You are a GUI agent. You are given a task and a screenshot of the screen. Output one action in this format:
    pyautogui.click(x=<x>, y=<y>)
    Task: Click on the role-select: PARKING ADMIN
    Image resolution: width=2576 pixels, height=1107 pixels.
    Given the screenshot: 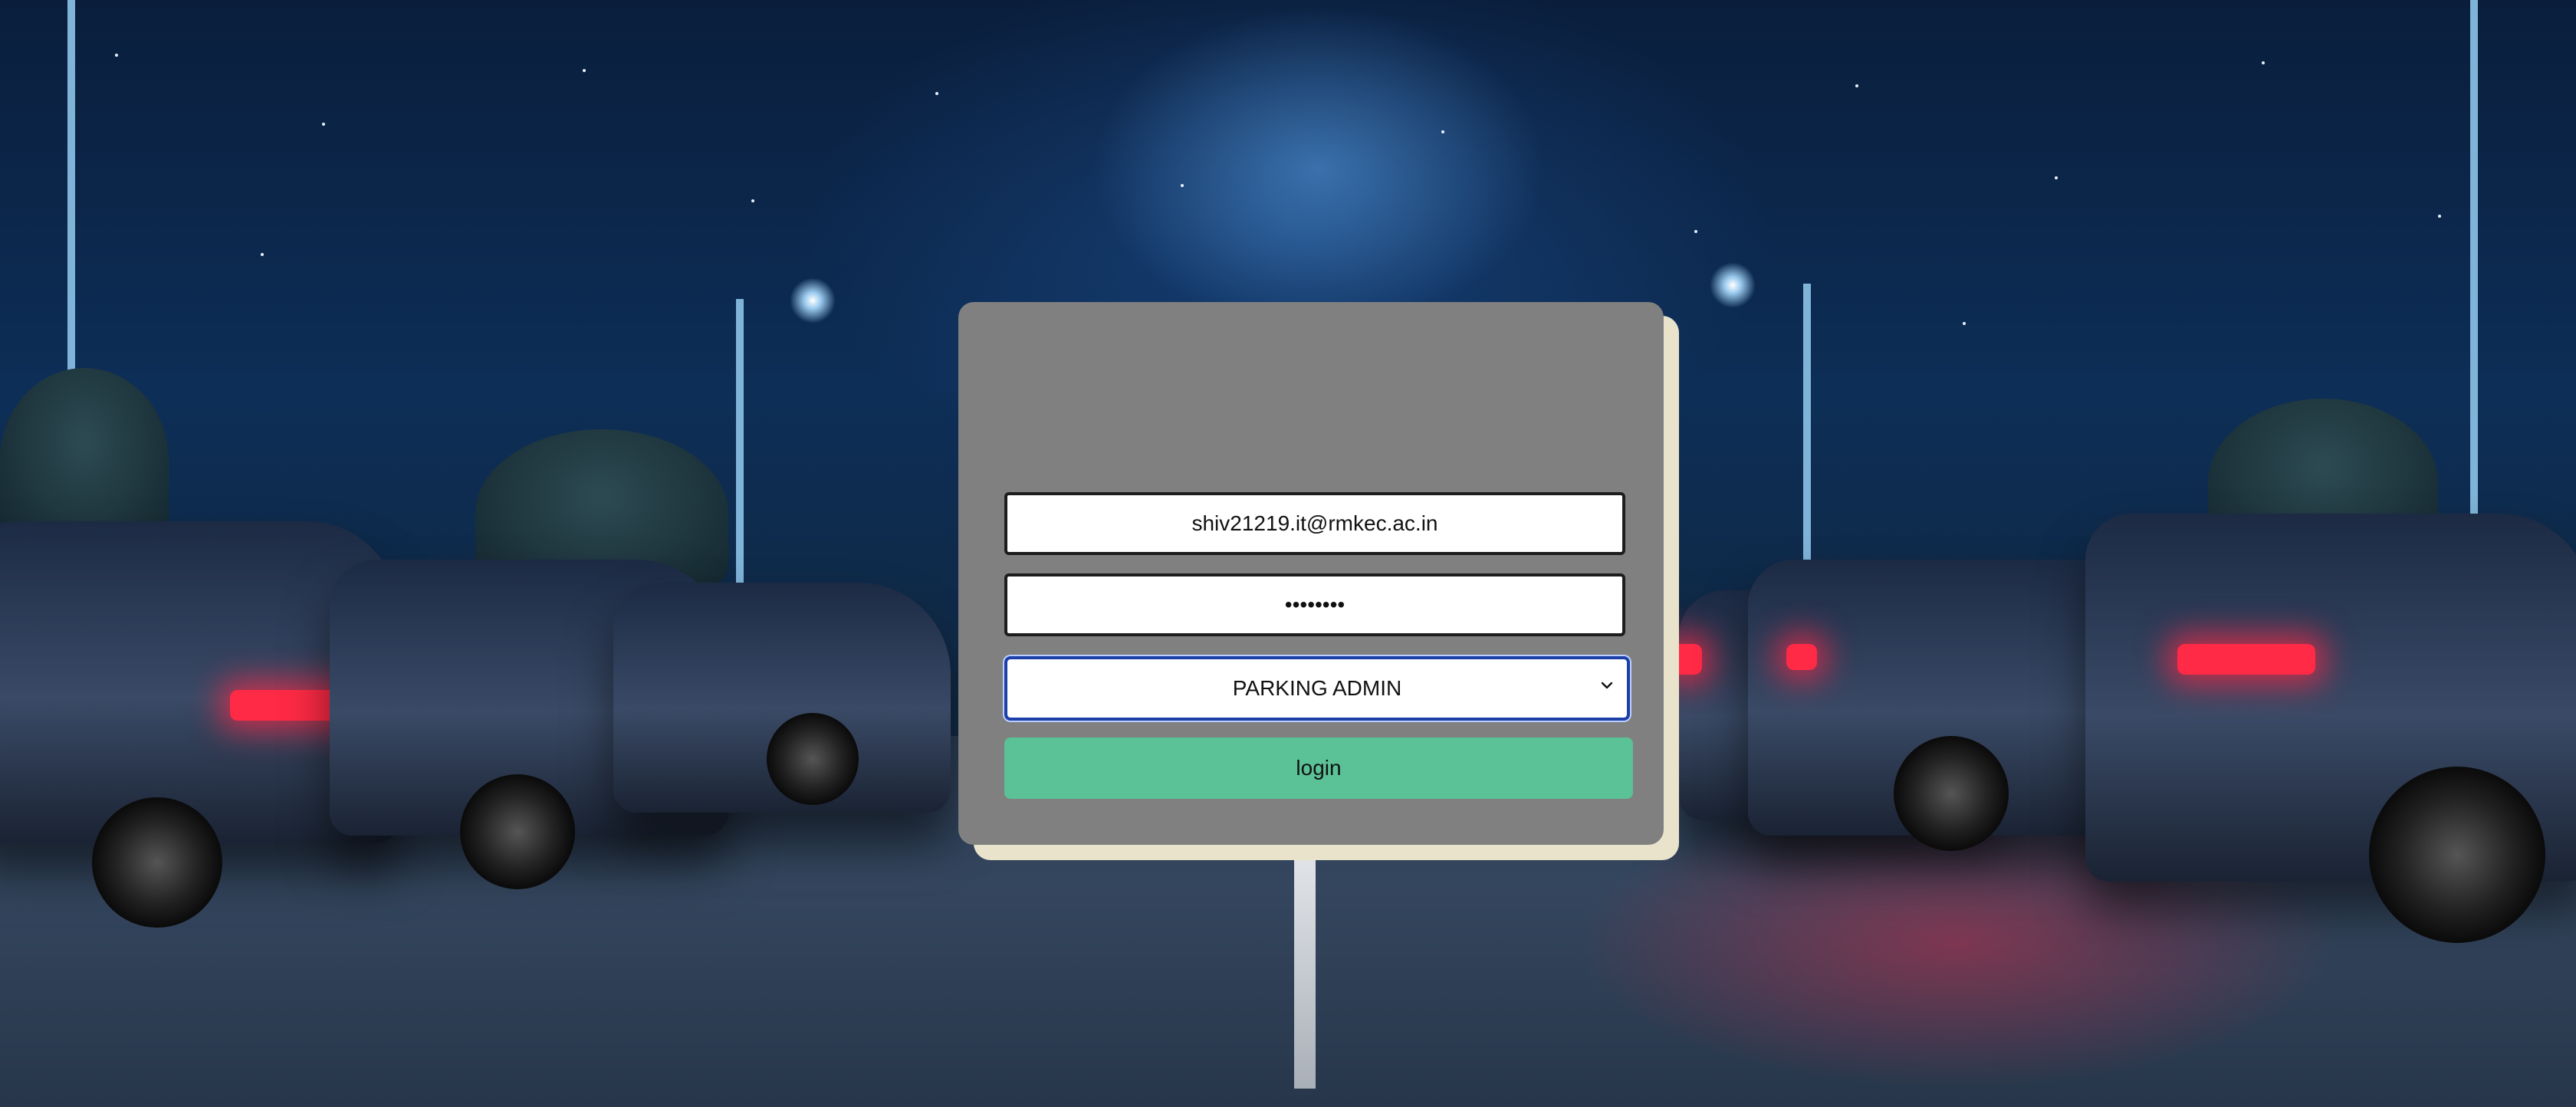 What is the action you would take?
    pyautogui.click(x=1317, y=688)
    